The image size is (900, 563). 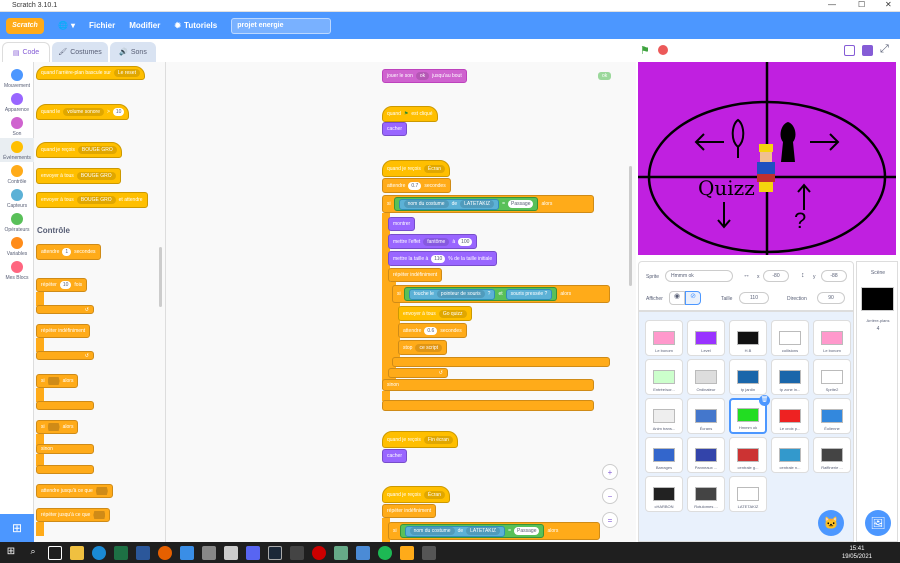 What do you see at coordinates (133, 52) in the screenshot?
I see `tab-sounds: 🔊 Sons` at bounding box center [133, 52].